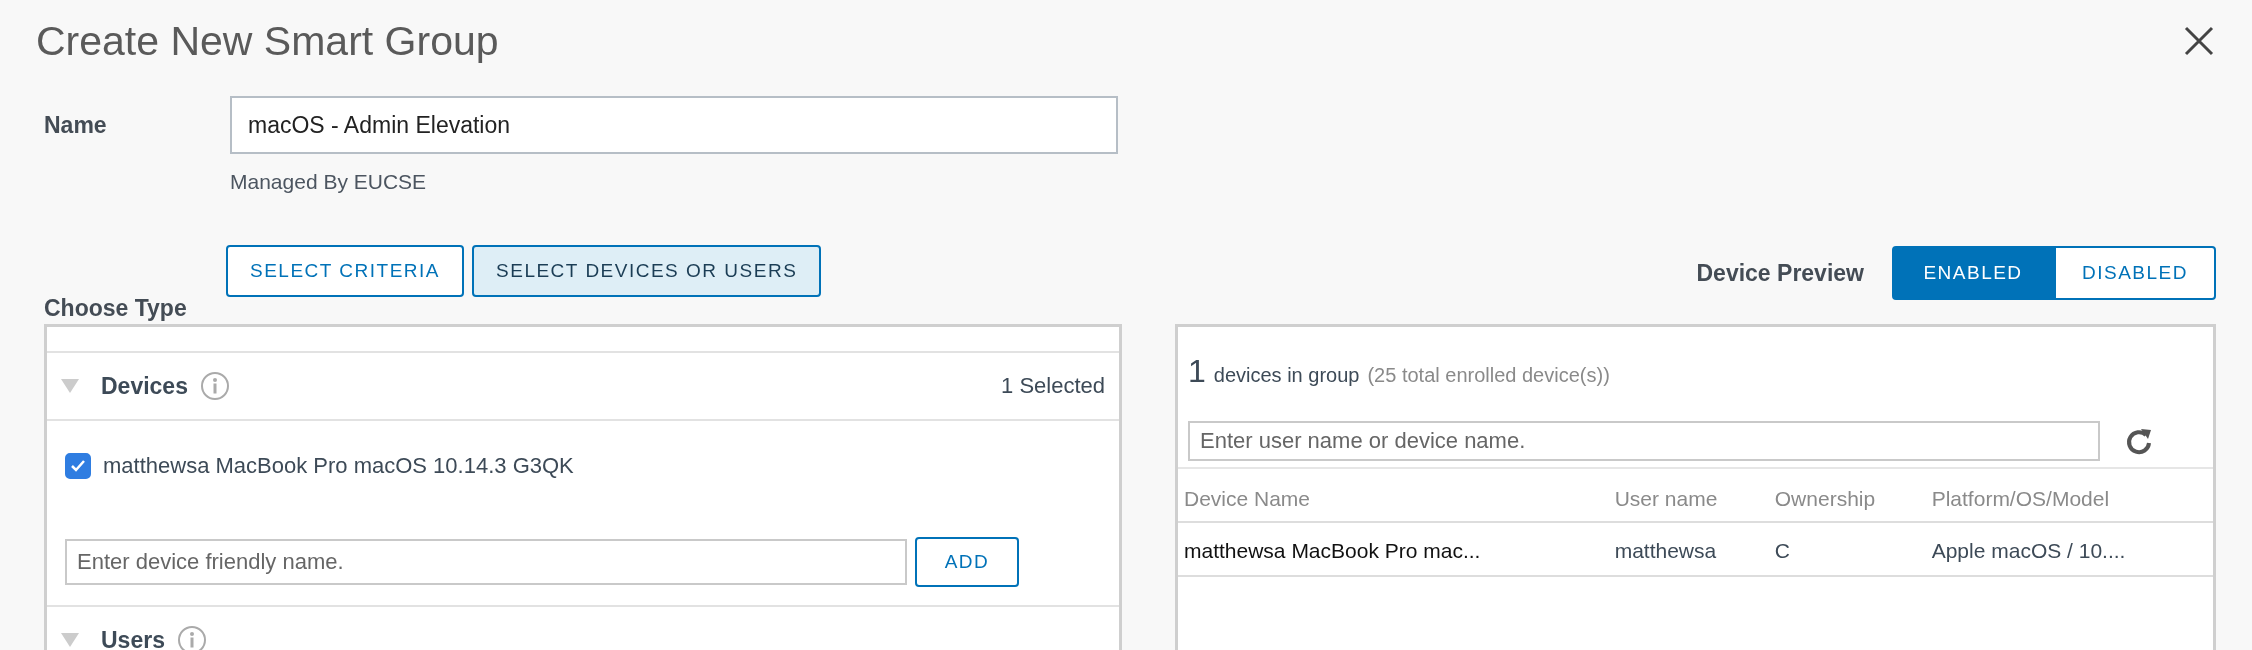 This screenshot has width=2252, height=650. Describe the element at coordinates (144, 386) in the screenshot. I see `section-title: Devices` at that location.